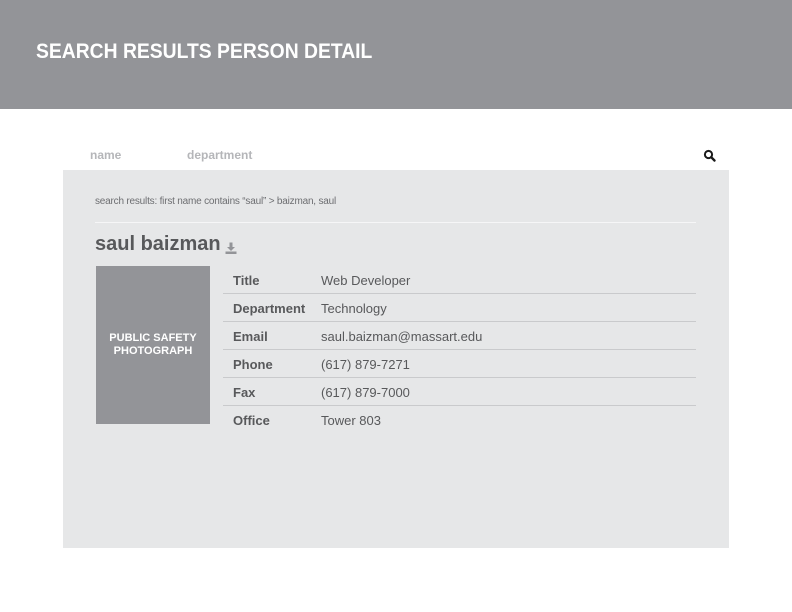 The width and height of the screenshot is (792, 612). I want to click on download-icon, so click(231, 248).